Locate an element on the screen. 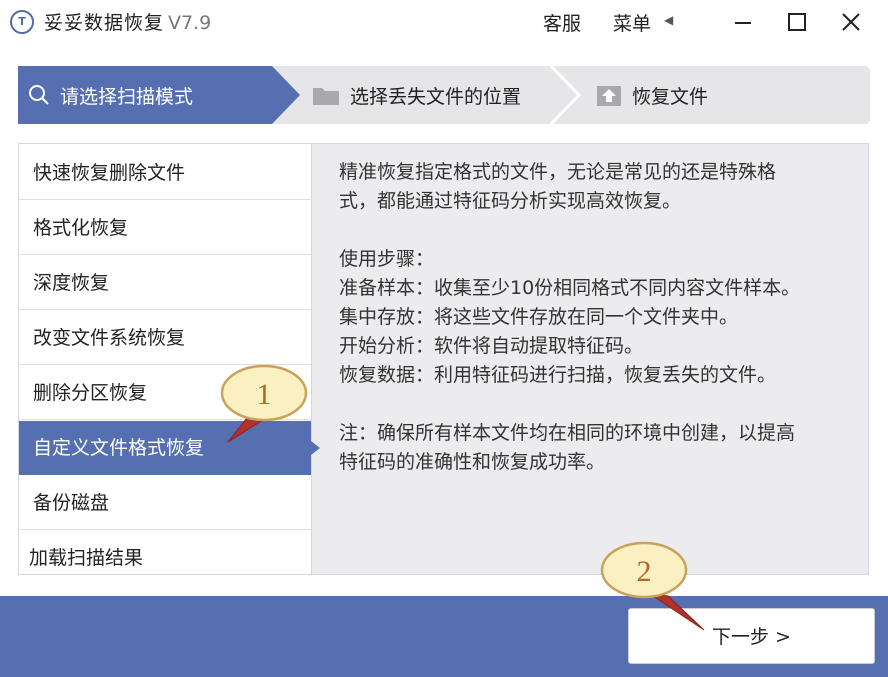 The height and width of the screenshot is (677, 888). app-logo-icon: T is located at coordinates (22, 22).